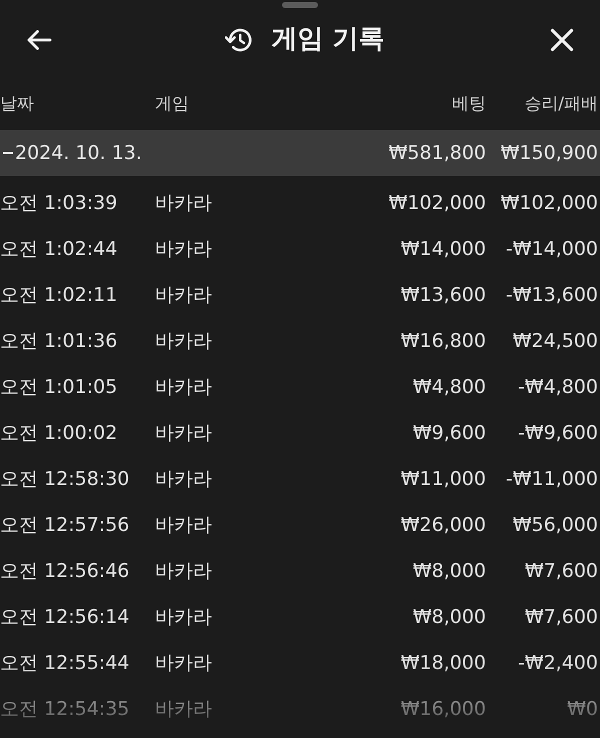 The image size is (600, 738). I want to click on time-cell: 오전 12:56:14, so click(65, 617).